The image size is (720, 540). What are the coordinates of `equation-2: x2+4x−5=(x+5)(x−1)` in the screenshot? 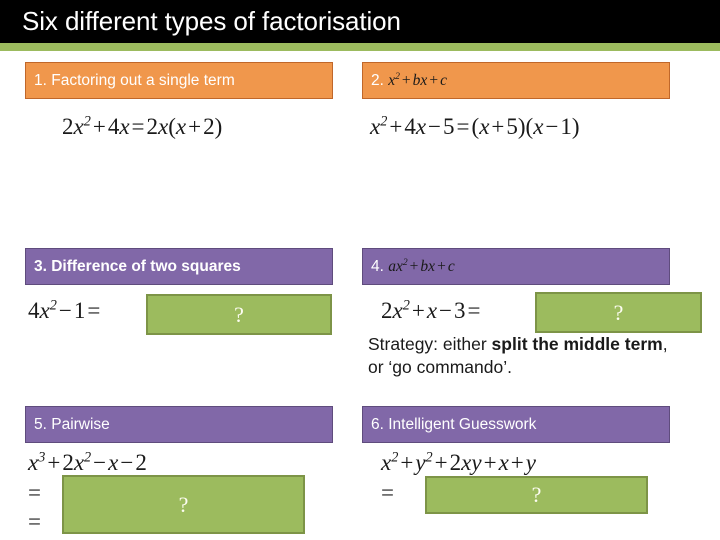 It's located at (475, 127).